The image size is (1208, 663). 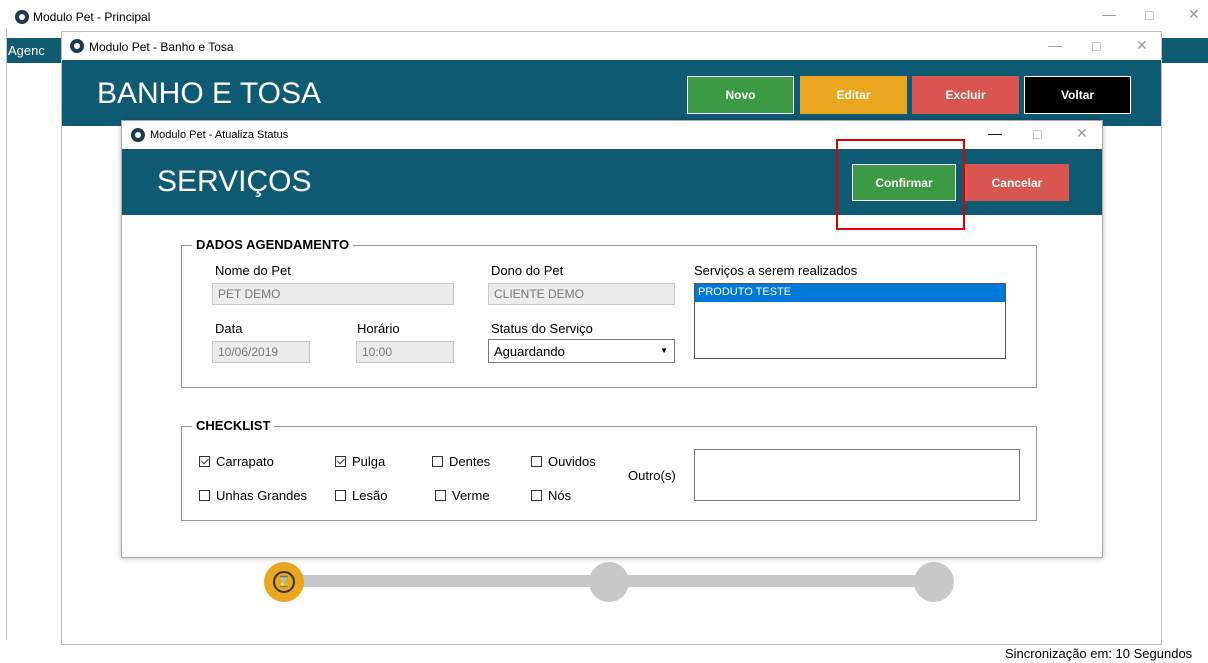 I want to click on dono-pet-field: CLIENTE DEMO, so click(x=581, y=294).